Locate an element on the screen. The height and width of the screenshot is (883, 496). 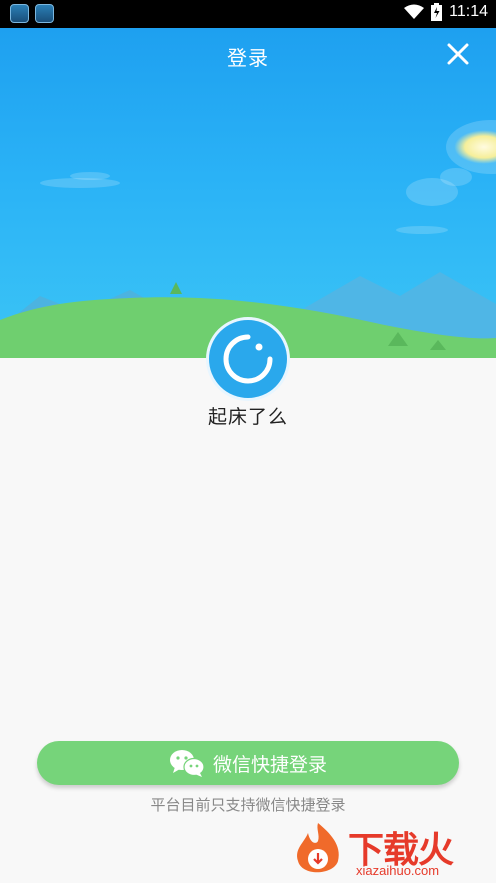
watermark-flame-icon is located at coordinates (318, 848).